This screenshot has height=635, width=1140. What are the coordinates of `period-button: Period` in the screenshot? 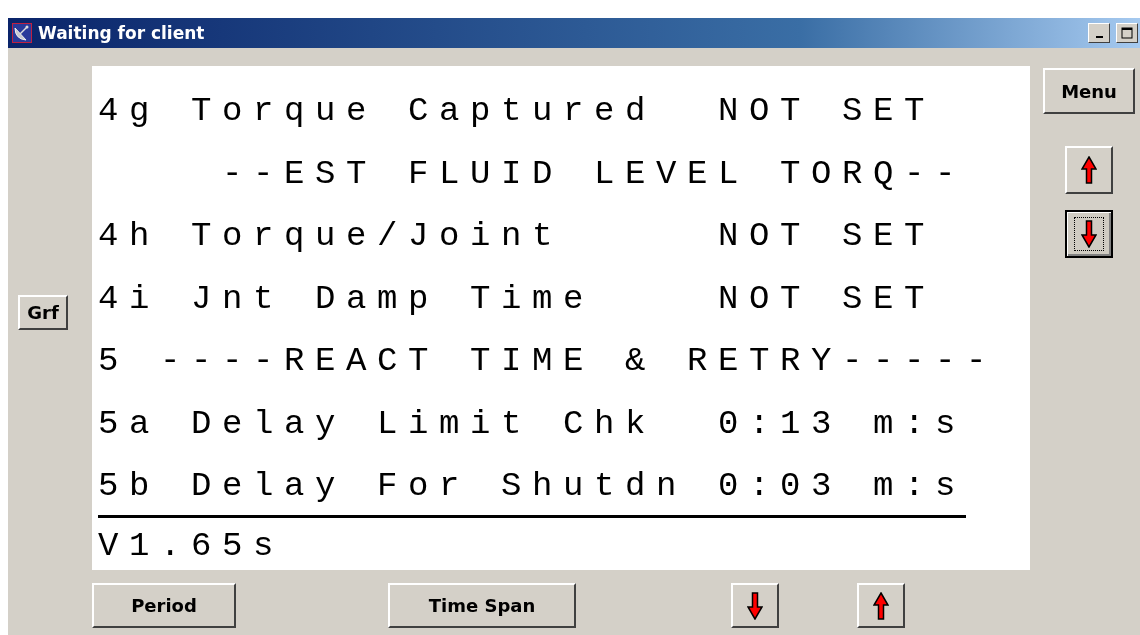 It's located at (164, 605).